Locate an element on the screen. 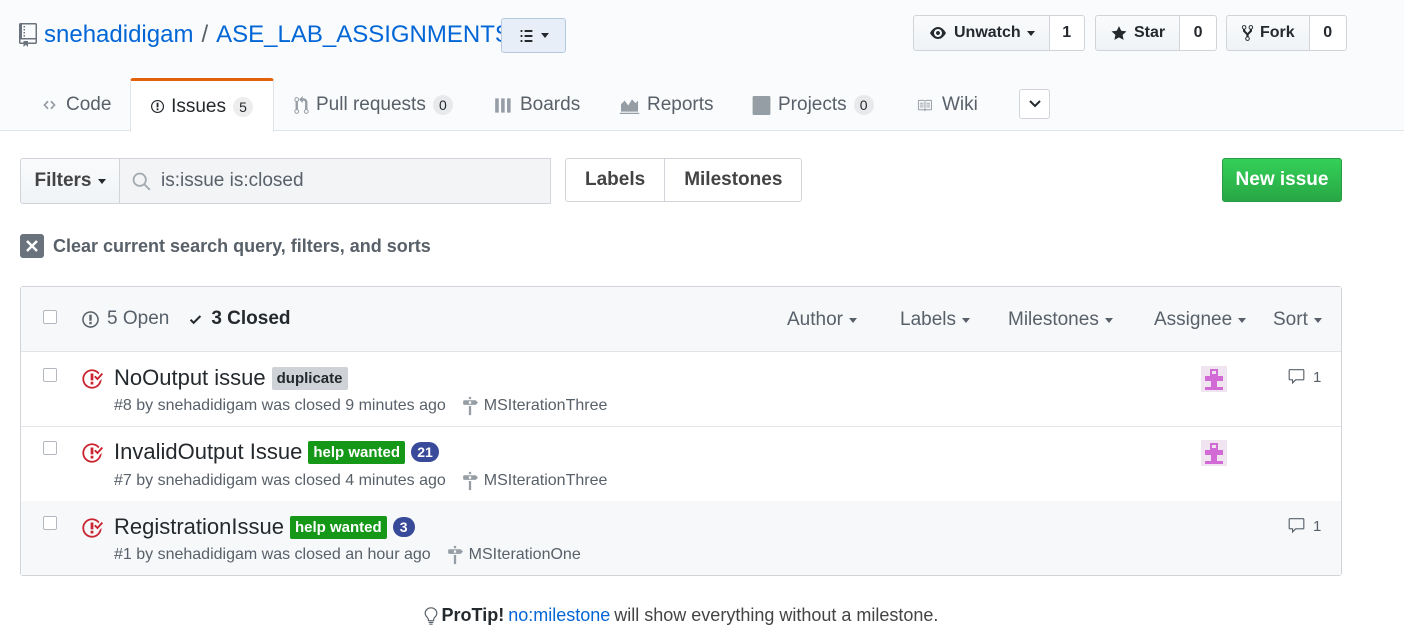 Image resolution: width=1404 pixels, height=628 pixels. star-button: Star is located at coordinates (1138, 33).